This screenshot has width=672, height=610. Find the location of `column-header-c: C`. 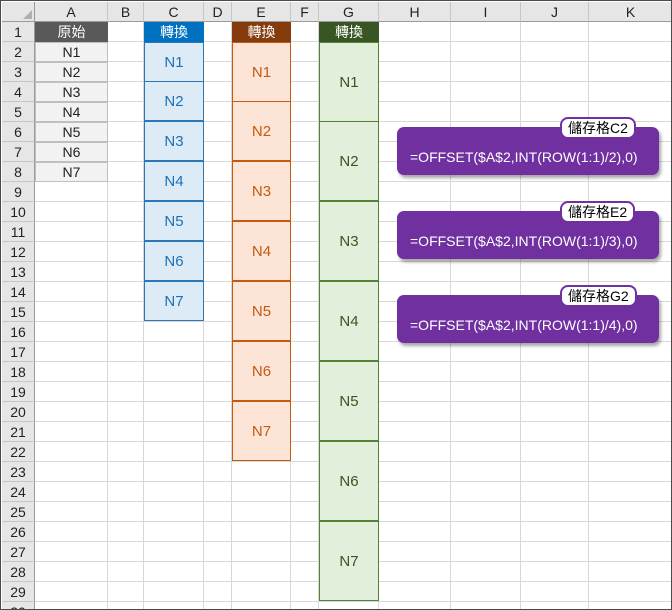

column-header-c: C is located at coordinates (174, 12).